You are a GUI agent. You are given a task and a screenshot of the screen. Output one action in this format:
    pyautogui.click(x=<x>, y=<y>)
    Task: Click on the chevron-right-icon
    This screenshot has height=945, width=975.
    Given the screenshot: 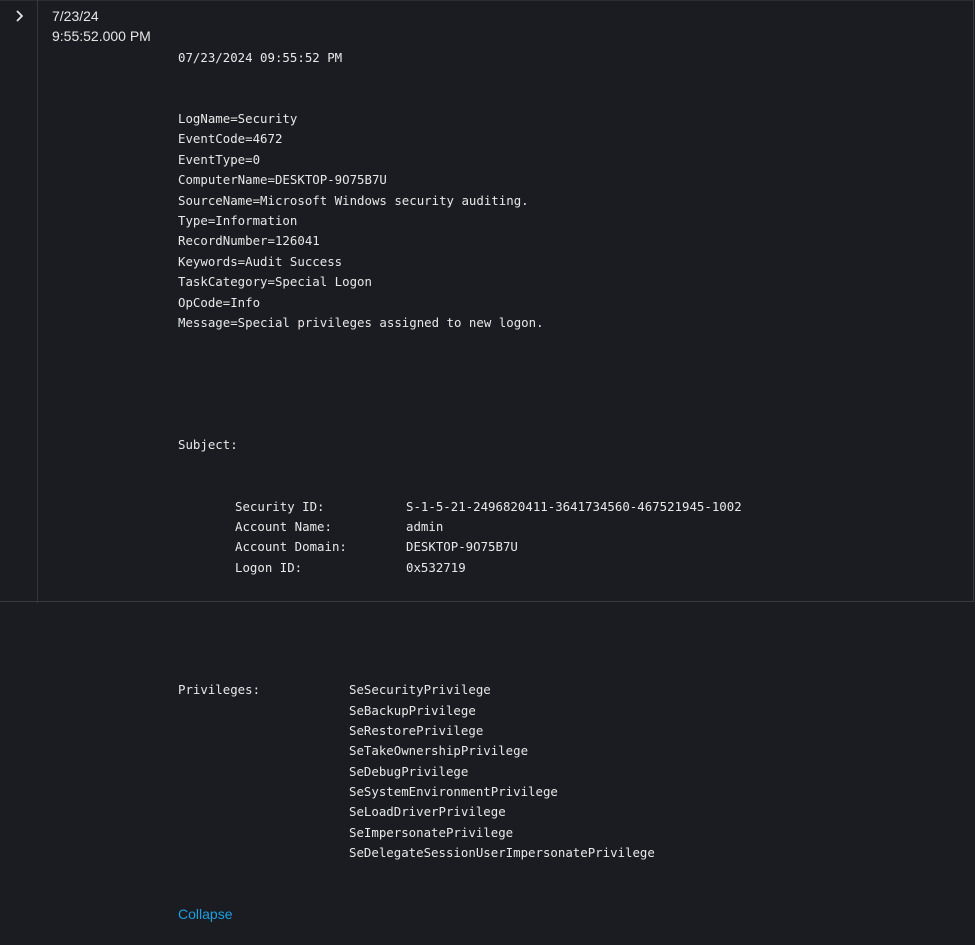 What is the action you would take?
    pyautogui.click(x=19, y=16)
    